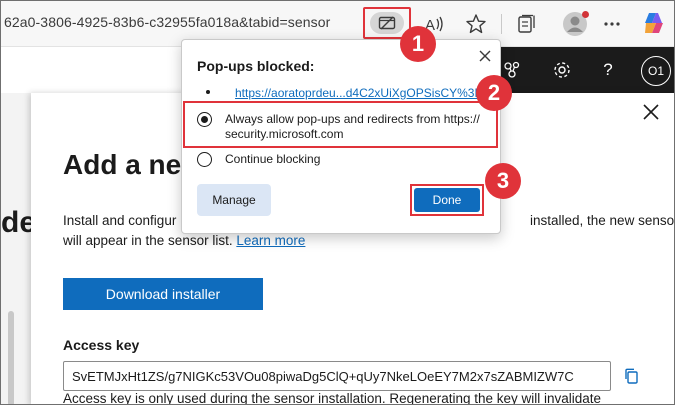 The height and width of the screenshot is (405, 675). What do you see at coordinates (632, 376) in the screenshot?
I see `copy-icon` at bounding box center [632, 376].